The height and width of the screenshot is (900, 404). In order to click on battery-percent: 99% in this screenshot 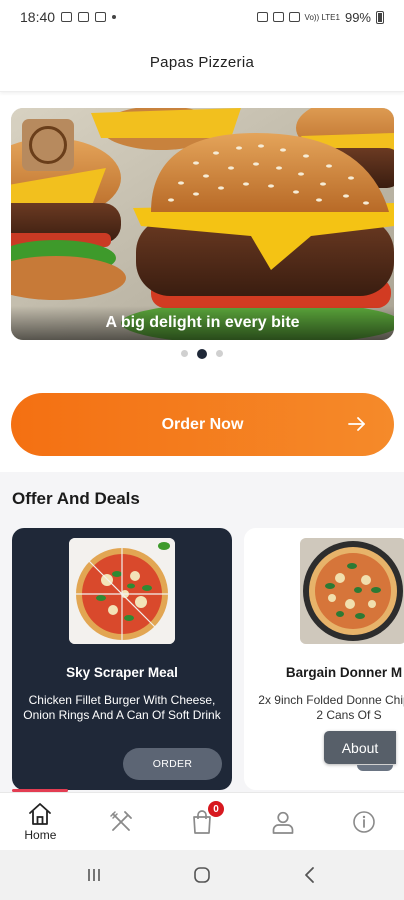, I will do `click(357, 17)`.